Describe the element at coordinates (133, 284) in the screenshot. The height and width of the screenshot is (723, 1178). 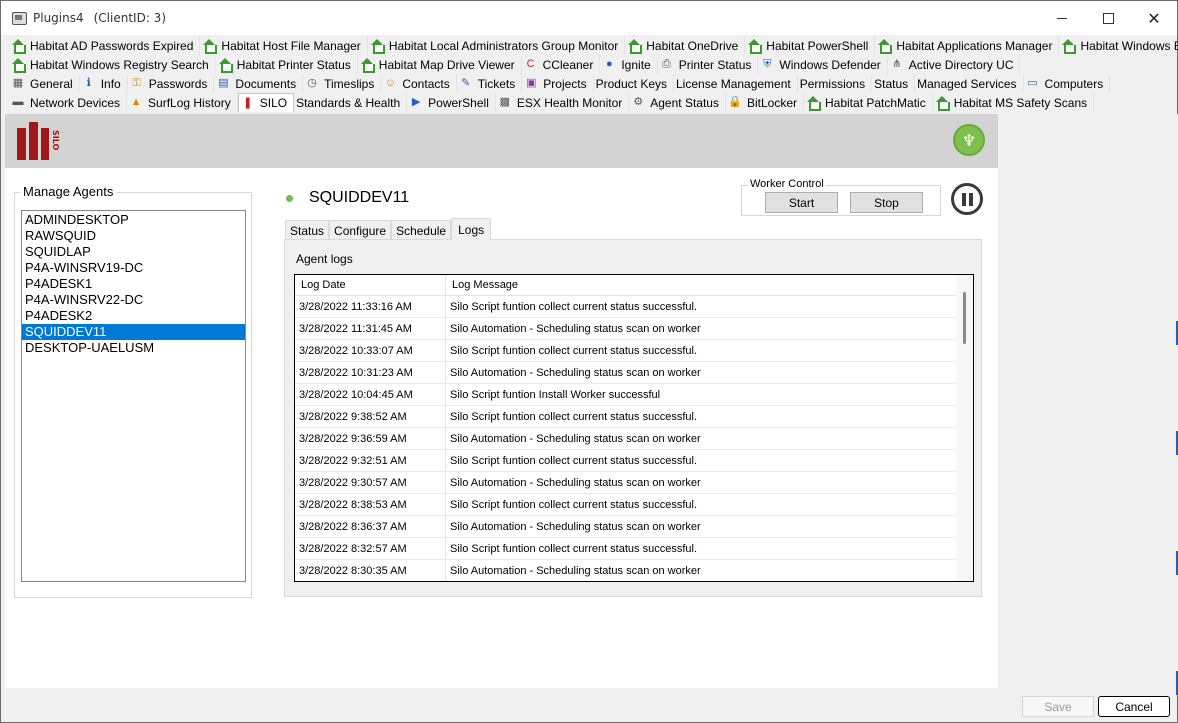
I see `agent-list-item: P4ADESK1` at that location.